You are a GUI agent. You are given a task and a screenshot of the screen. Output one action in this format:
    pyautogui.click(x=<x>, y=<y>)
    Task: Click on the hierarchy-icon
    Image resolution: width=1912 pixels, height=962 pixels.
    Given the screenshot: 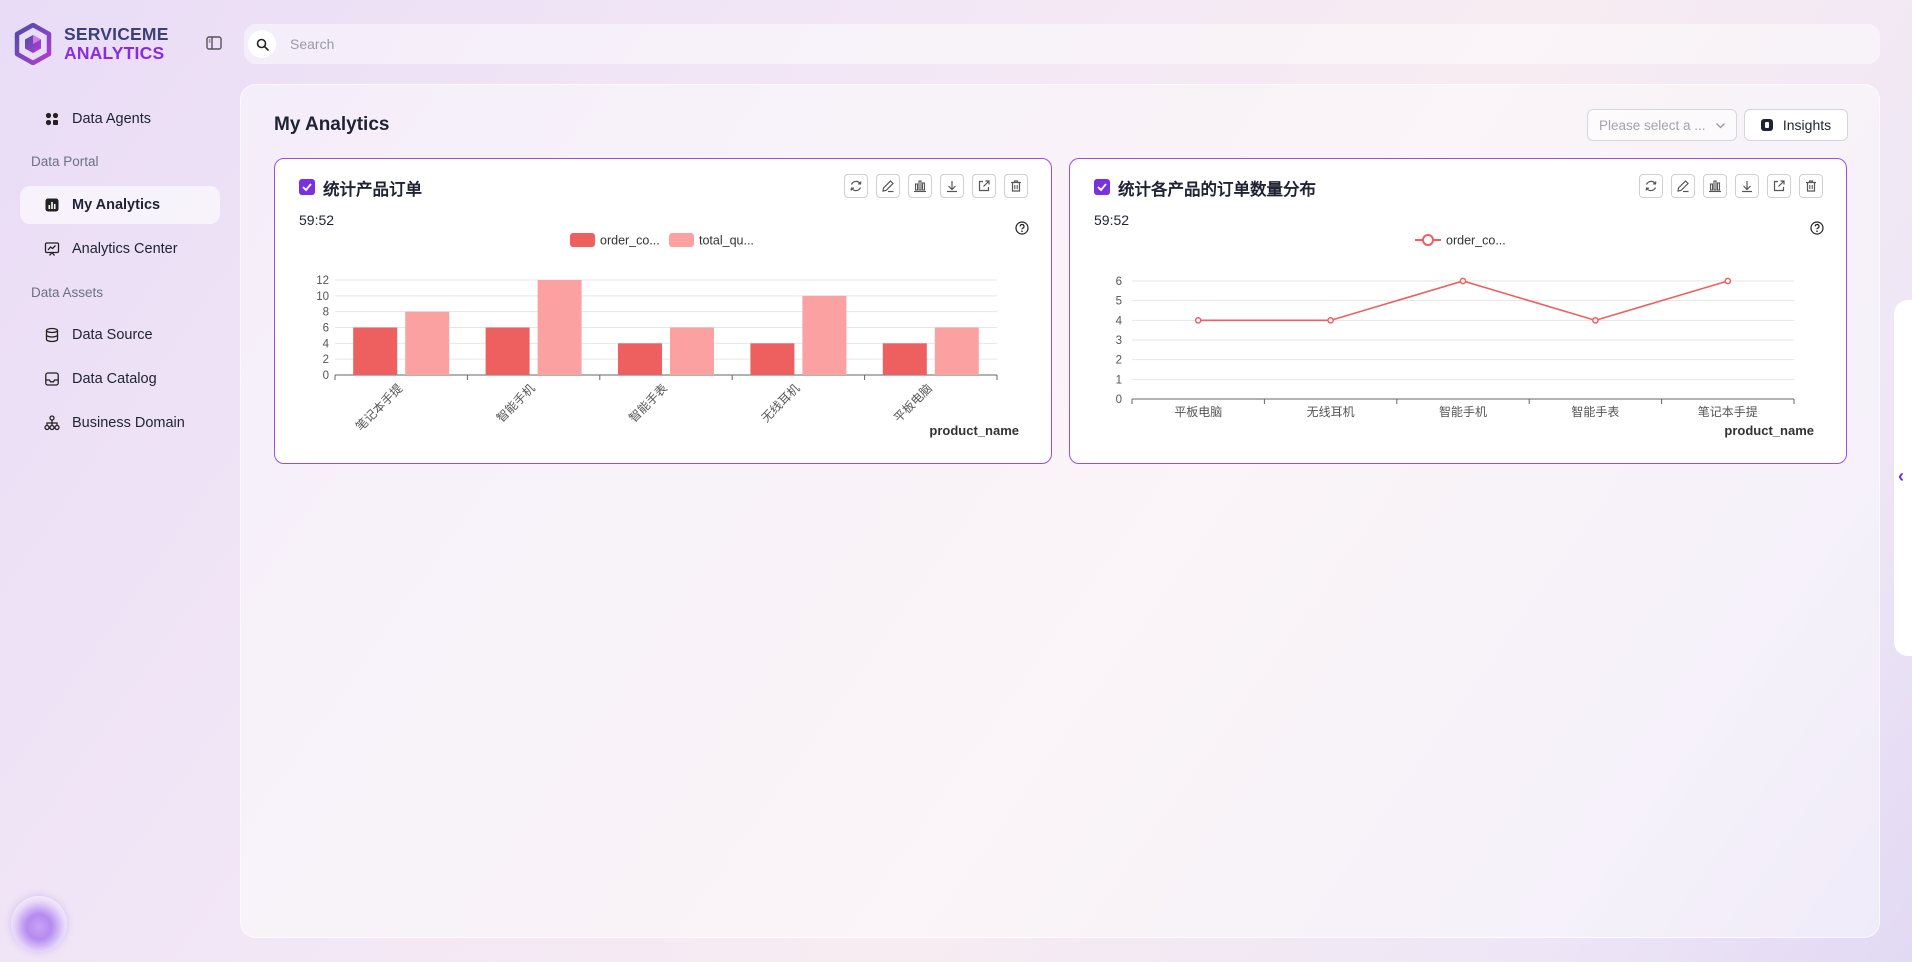 What is the action you would take?
    pyautogui.click(x=52, y=423)
    